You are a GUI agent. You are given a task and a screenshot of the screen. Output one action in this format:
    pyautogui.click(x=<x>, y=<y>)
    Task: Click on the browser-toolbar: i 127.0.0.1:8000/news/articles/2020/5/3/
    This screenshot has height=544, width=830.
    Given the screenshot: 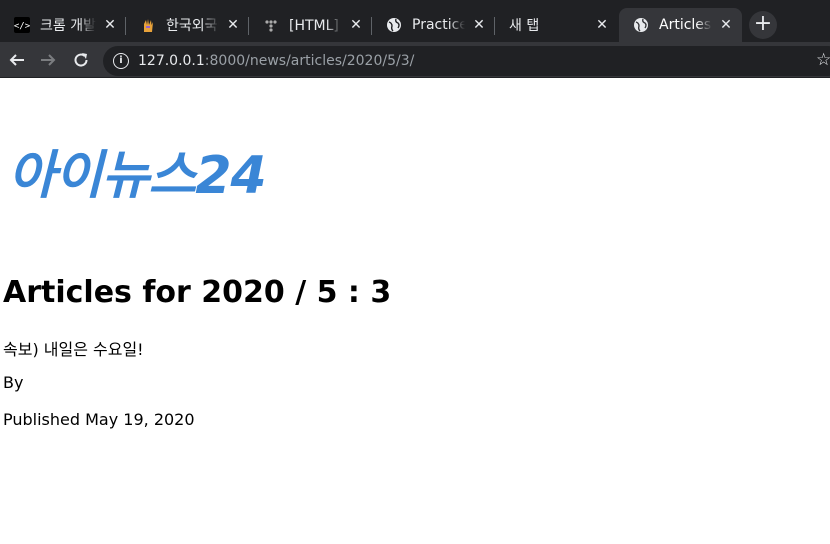 What is the action you would take?
    pyautogui.click(x=415, y=60)
    